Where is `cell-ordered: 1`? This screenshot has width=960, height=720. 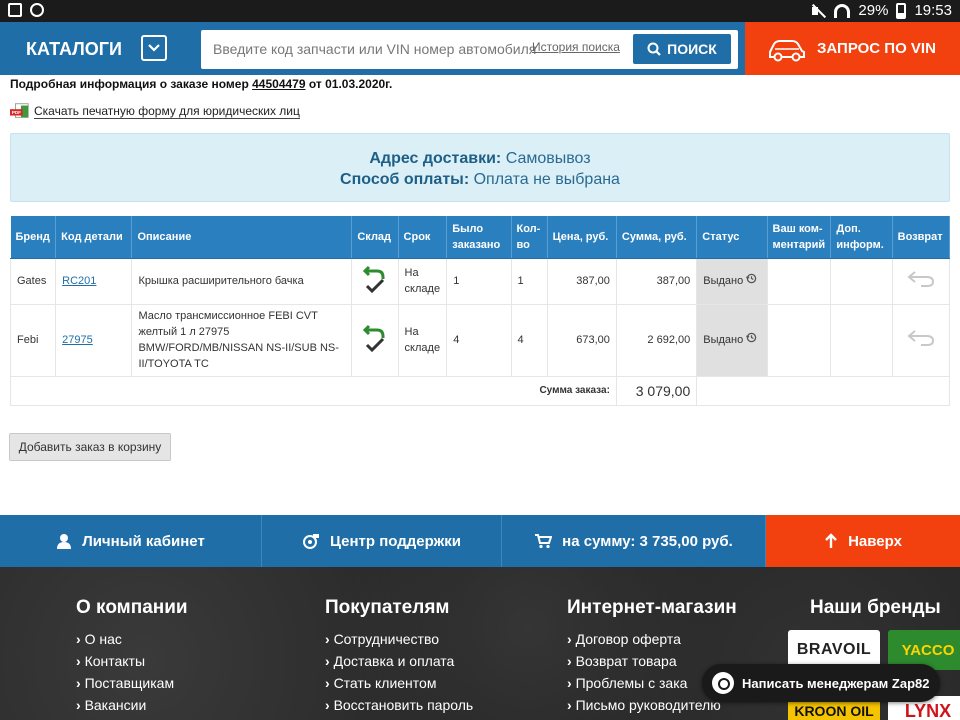
cell-ordered: 1 is located at coordinates (479, 281).